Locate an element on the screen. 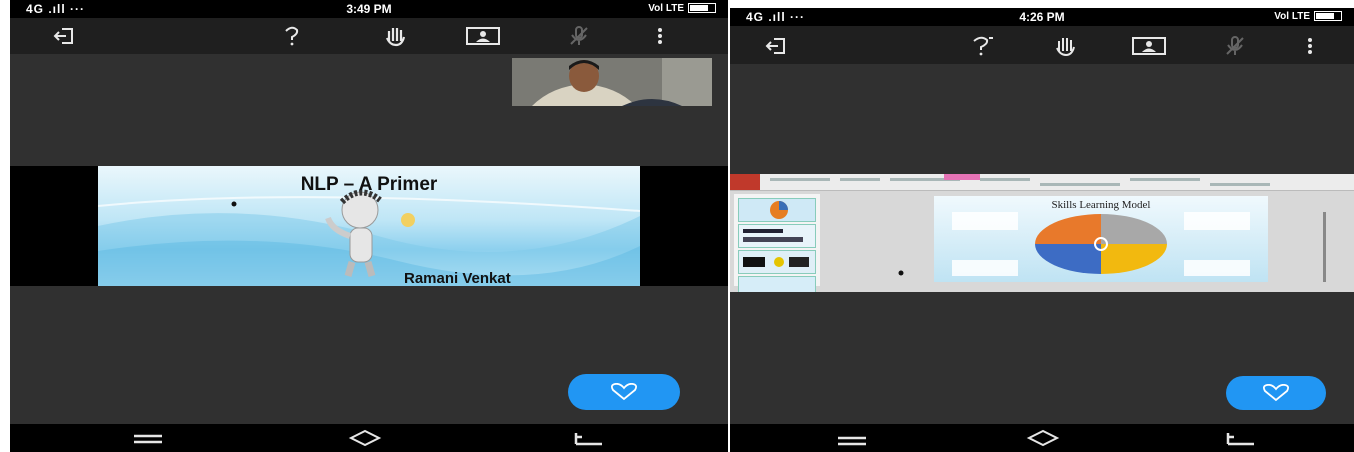 Image resolution: width=1354 pixels, height=452 pixels. ppt-scrollbar is located at coordinates (1324, 247).